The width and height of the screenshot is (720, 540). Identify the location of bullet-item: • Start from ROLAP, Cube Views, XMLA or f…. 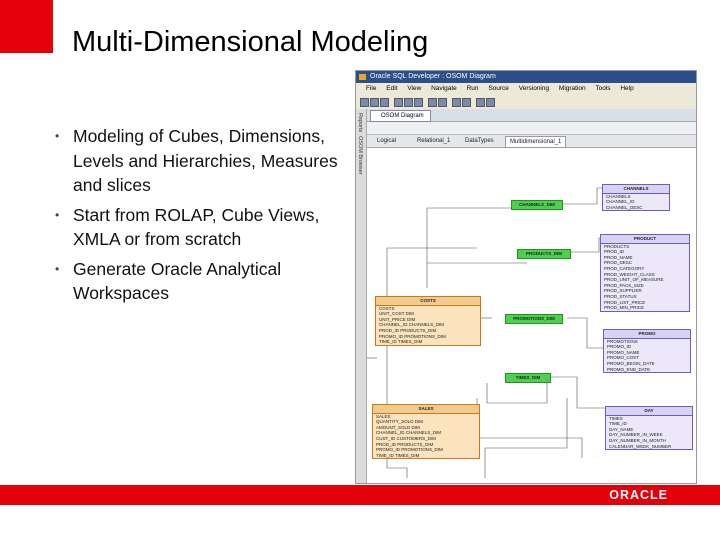
(200, 227).